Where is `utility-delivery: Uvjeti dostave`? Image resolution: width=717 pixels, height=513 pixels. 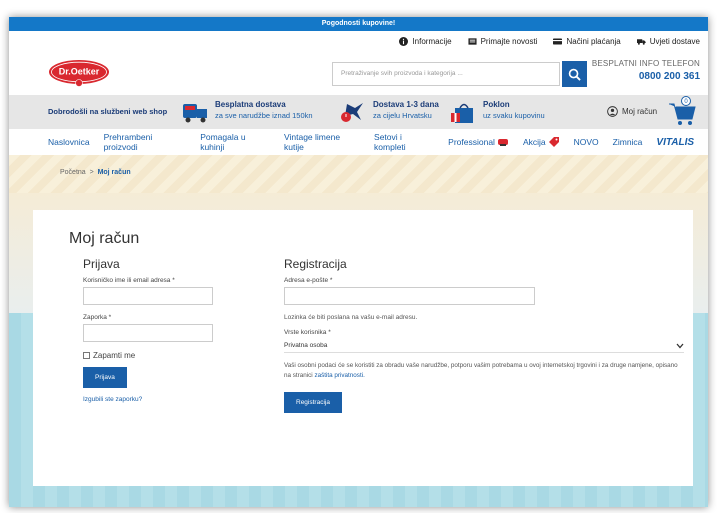 utility-delivery: Uvjeti dostave is located at coordinates (668, 41).